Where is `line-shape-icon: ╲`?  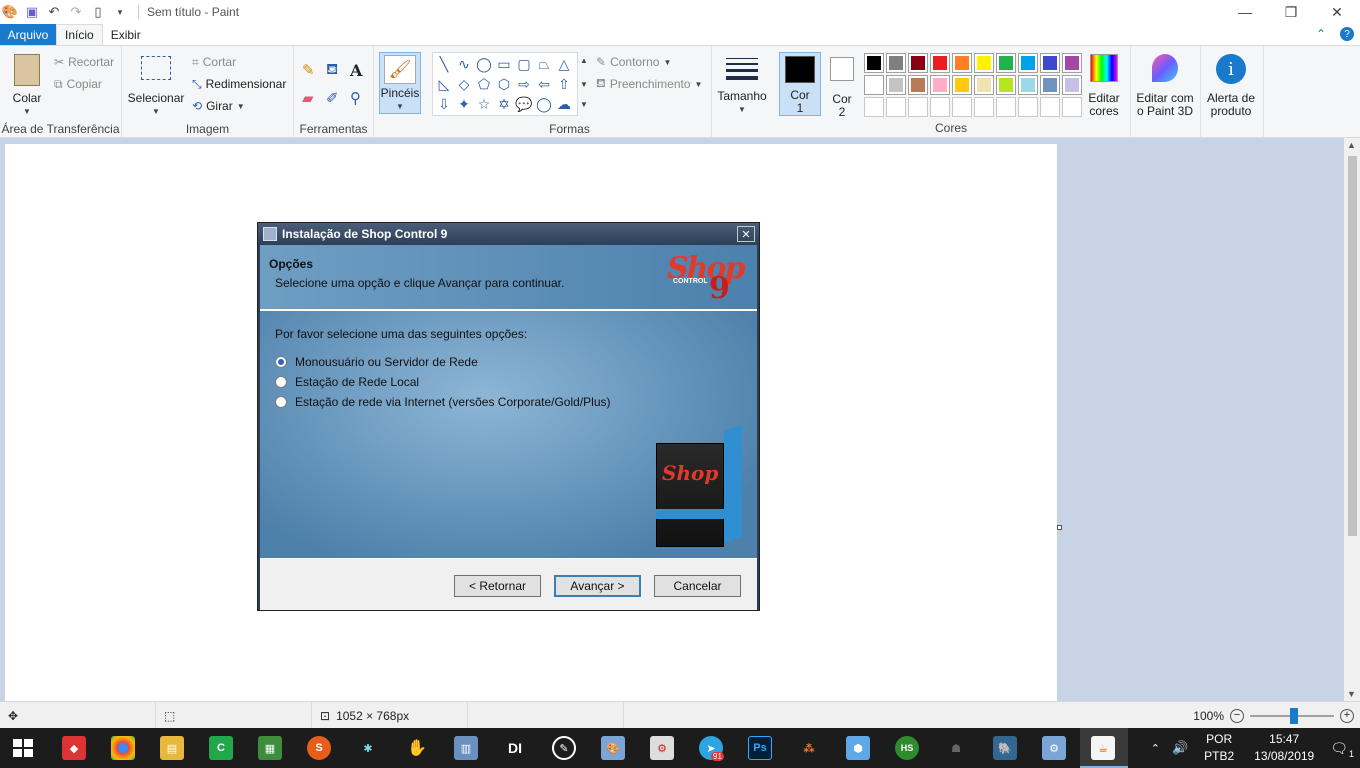 line-shape-icon: ╲ is located at coordinates (444, 64).